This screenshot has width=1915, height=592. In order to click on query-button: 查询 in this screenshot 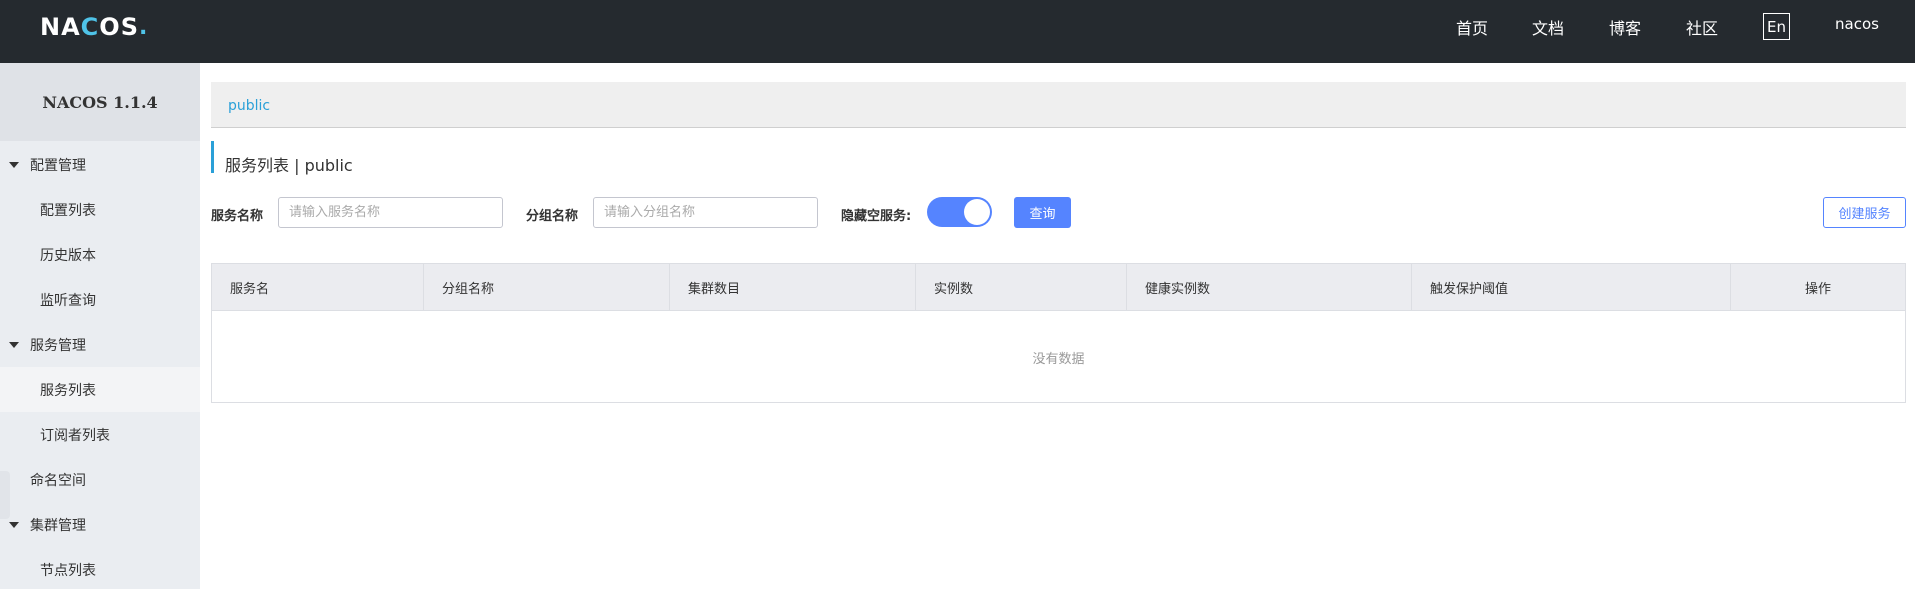, I will do `click(1042, 212)`.